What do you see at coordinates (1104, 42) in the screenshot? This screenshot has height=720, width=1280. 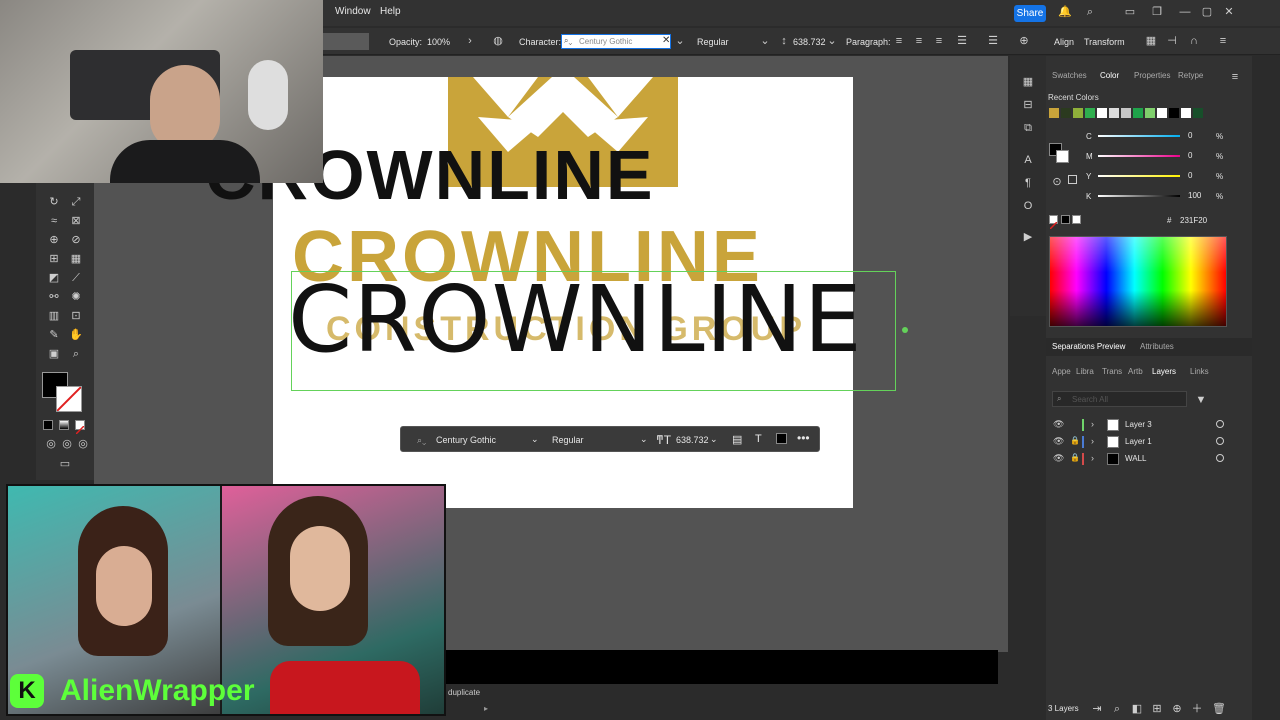 I see `transform-panel-link: Transform` at bounding box center [1104, 42].